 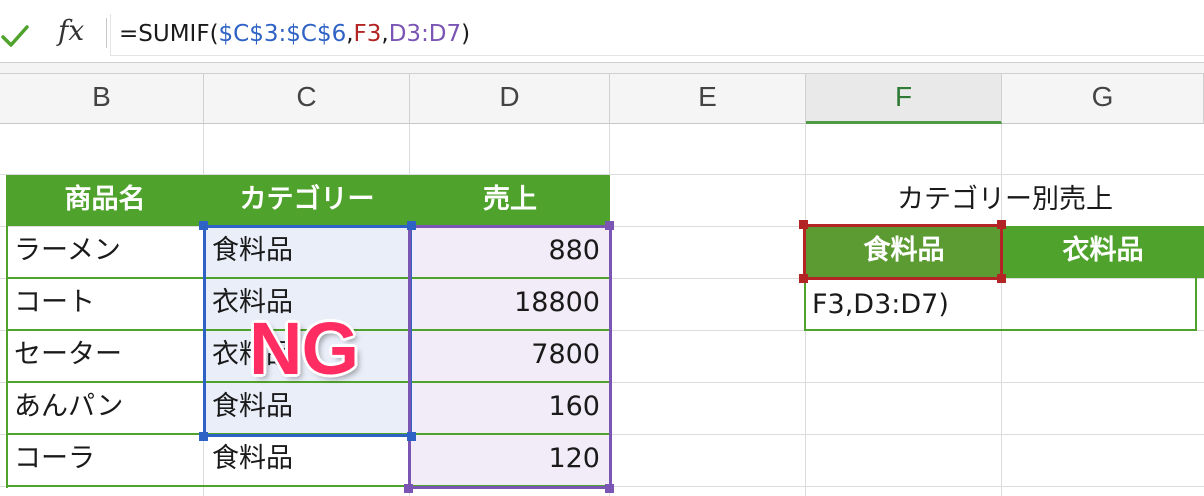 I want to click on table-header-category: カテゴリー, so click(x=307, y=200).